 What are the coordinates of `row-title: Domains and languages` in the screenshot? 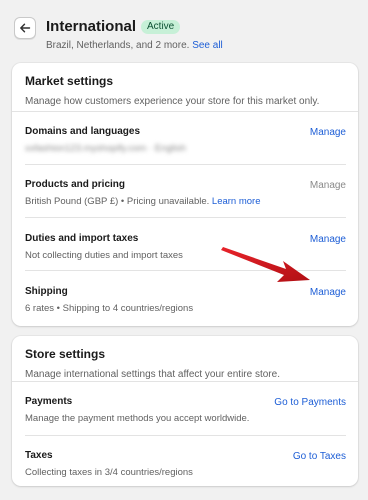 It's located at (83, 131).